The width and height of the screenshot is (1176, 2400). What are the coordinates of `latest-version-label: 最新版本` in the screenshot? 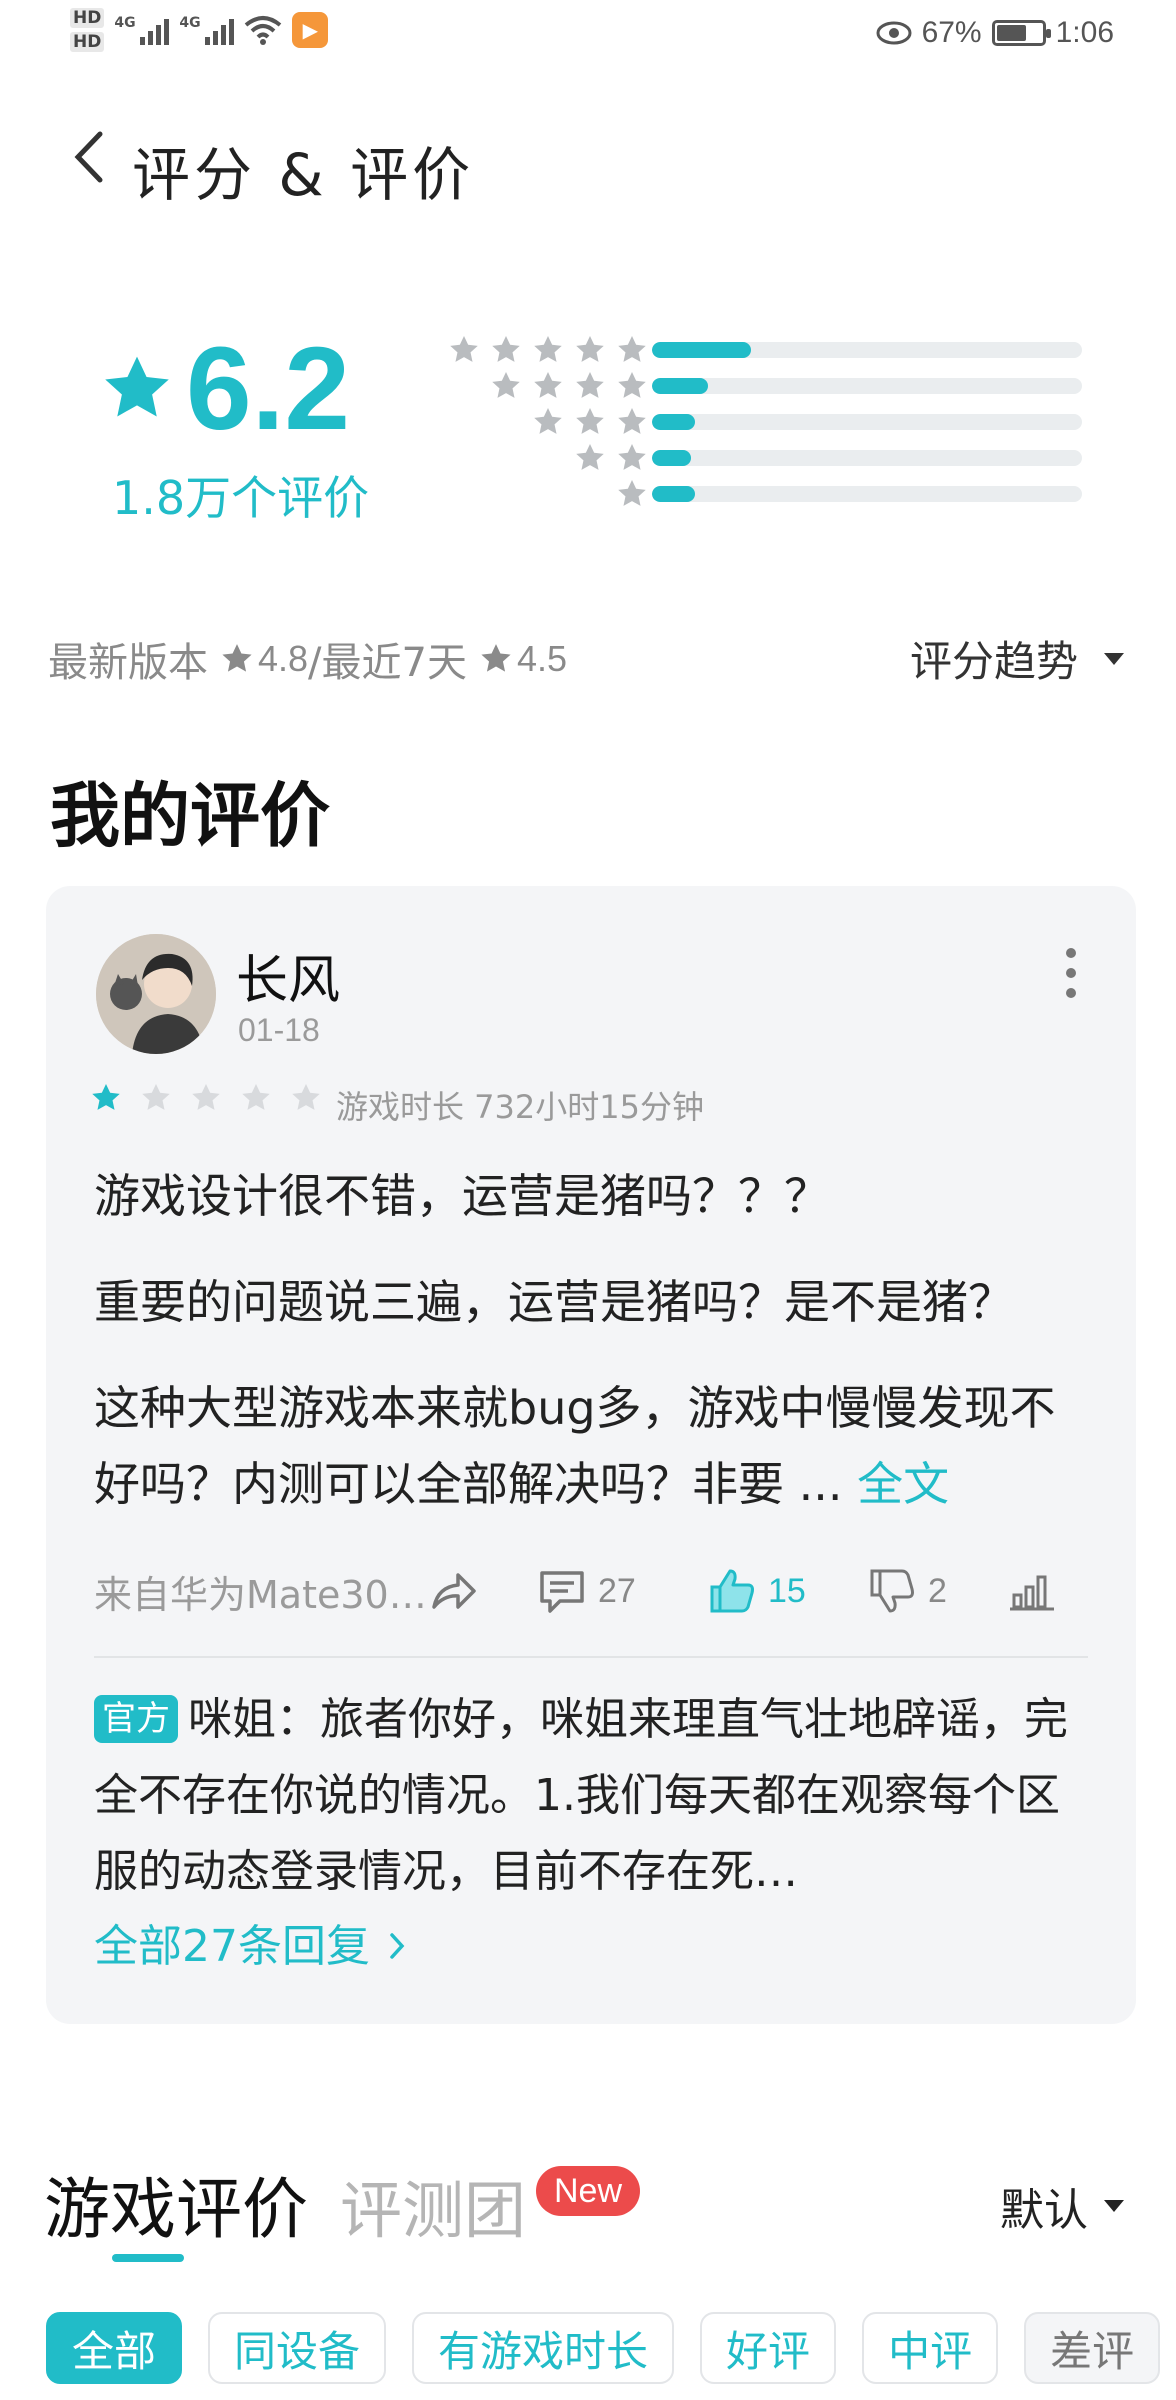 It's located at (128, 663).